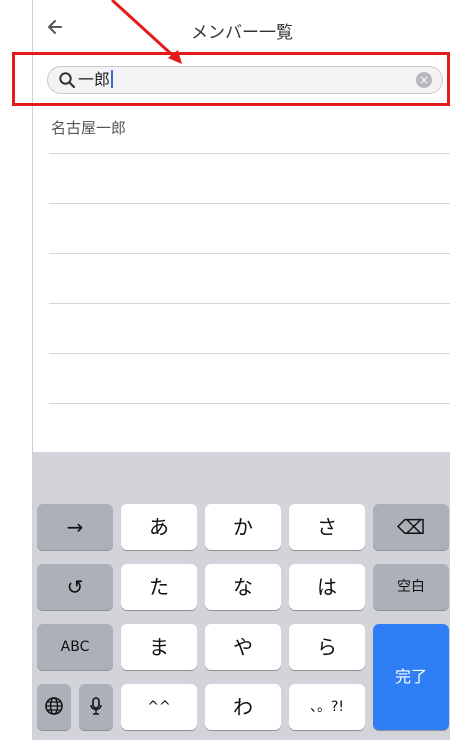 This screenshot has width=450, height=740. I want to click on globe-icon, so click(54, 706).